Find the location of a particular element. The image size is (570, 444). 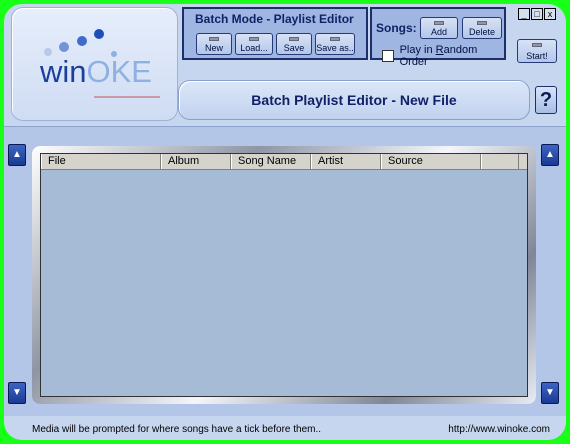

save-as-button: Save as.. is located at coordinates (335, 44).